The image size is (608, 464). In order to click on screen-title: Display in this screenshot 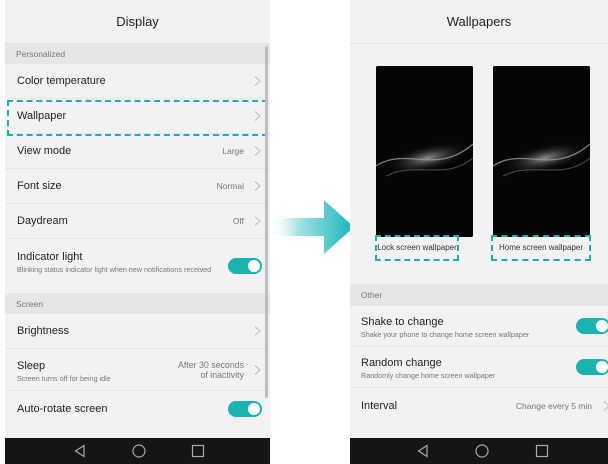, I will do `click(137, 22)`.